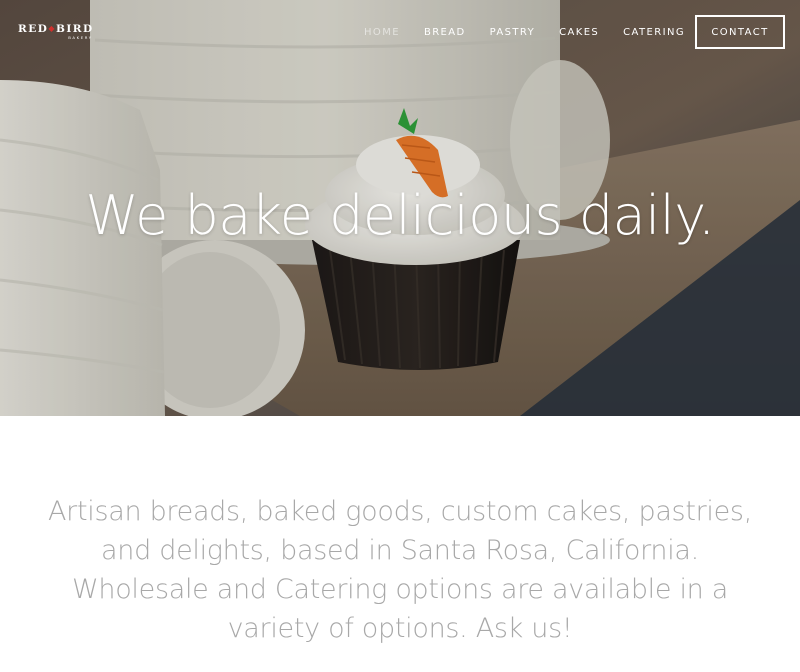 Image resolution: width=800 pixels, height=672 pixels. I want to click on nav-item-pastry: PASTRY, so click(513, 33).